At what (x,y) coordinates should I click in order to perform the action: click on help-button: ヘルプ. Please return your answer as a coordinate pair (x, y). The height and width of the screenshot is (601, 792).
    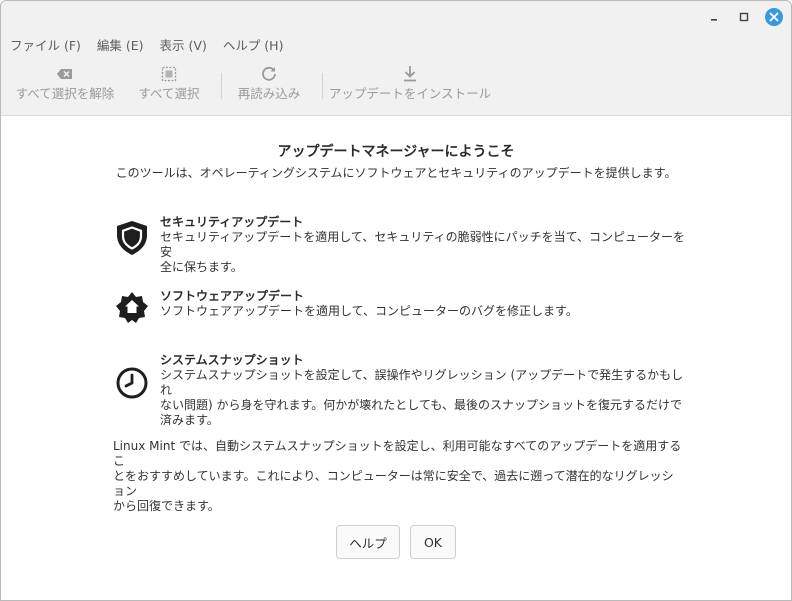
    Looking at the image, I should click on (368, 542).